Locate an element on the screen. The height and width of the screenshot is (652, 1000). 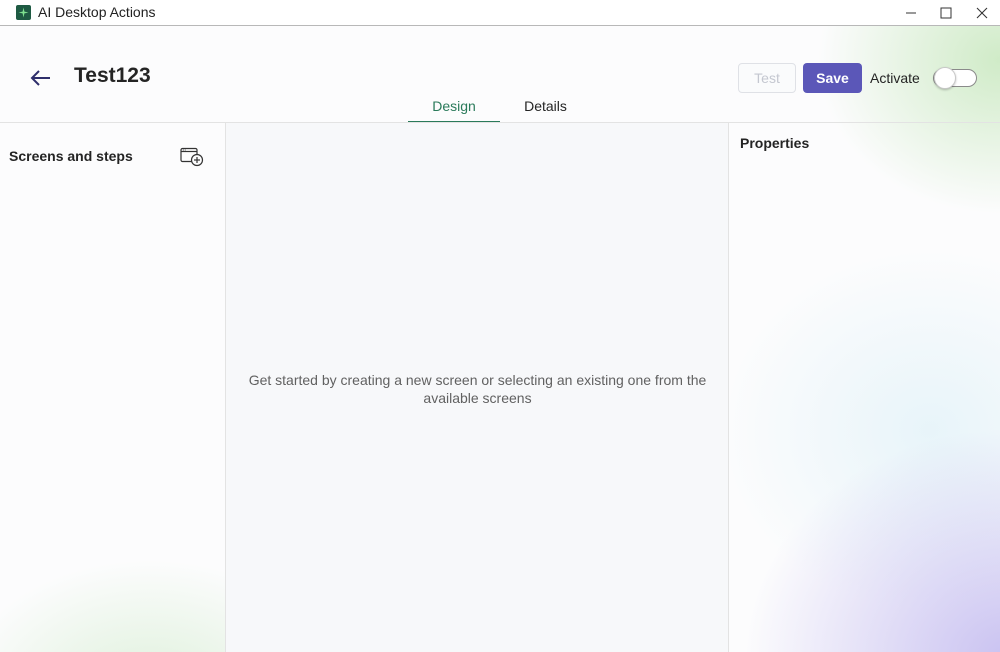
header-divider is located at coordinates (500, 122).